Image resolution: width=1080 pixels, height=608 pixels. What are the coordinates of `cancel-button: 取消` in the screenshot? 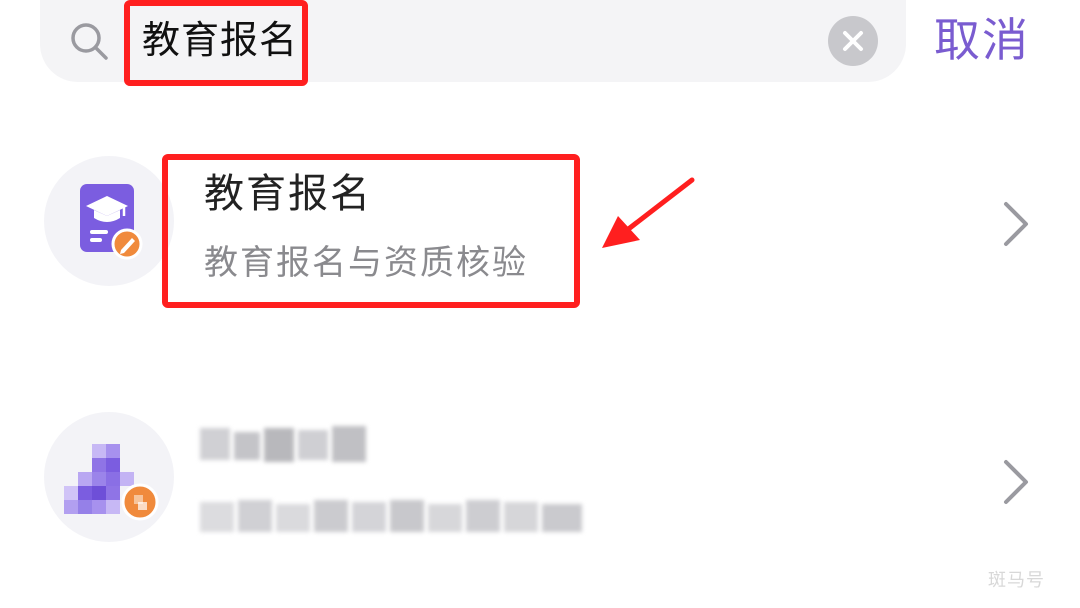 It's located at (982, 40).